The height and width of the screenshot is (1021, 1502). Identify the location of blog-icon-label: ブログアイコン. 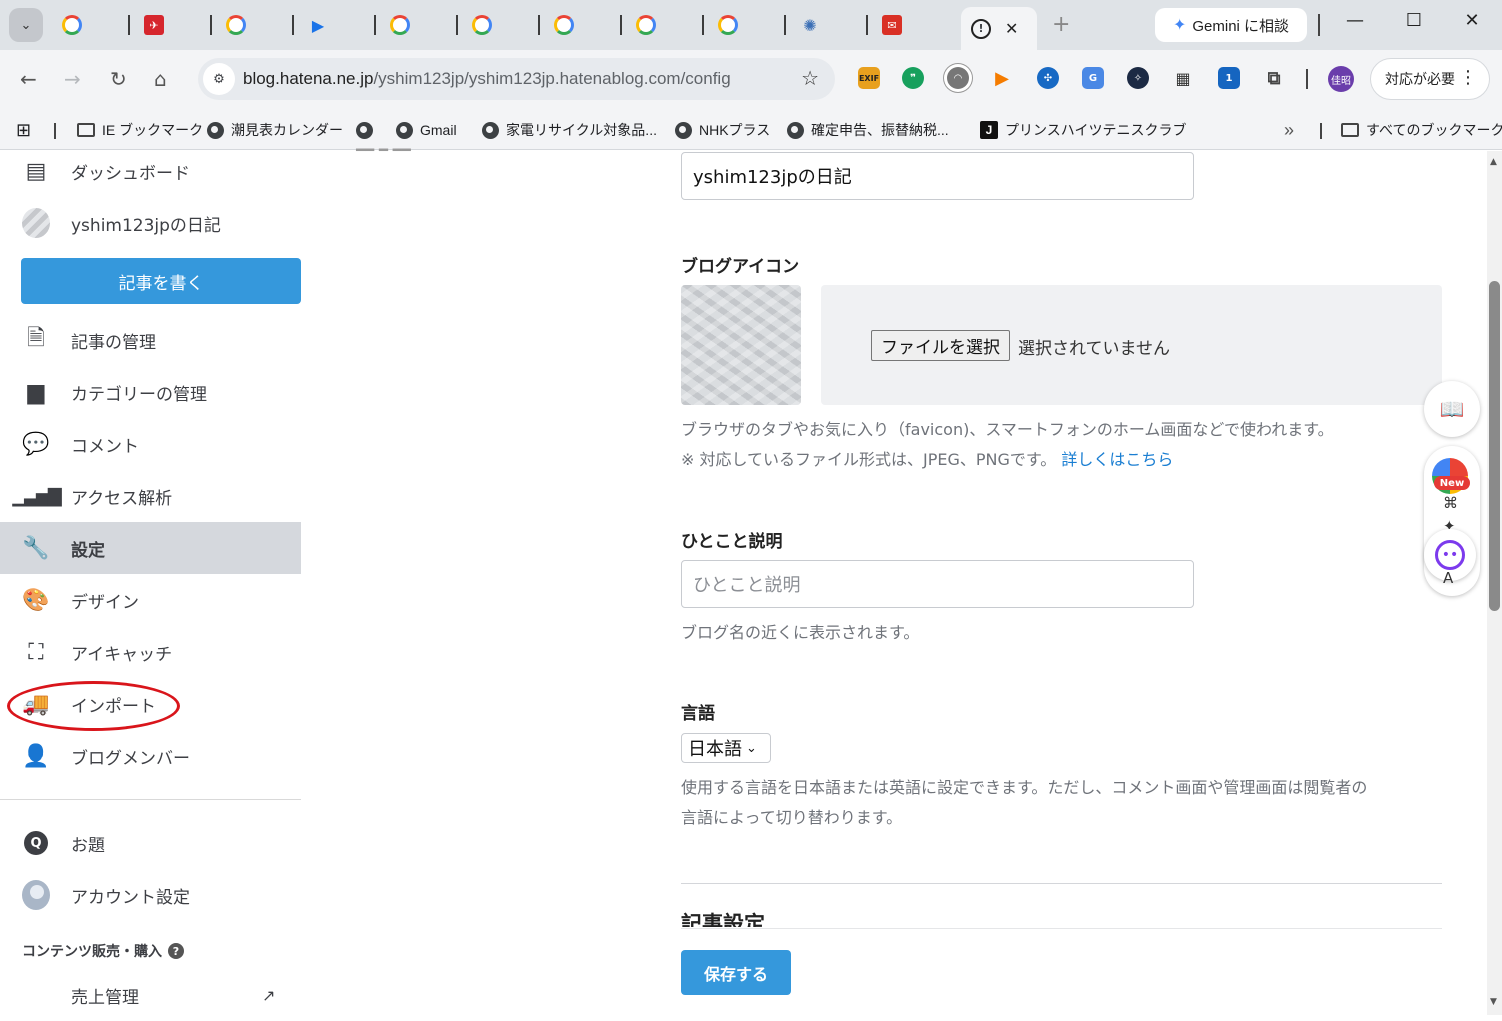
(740, 267).